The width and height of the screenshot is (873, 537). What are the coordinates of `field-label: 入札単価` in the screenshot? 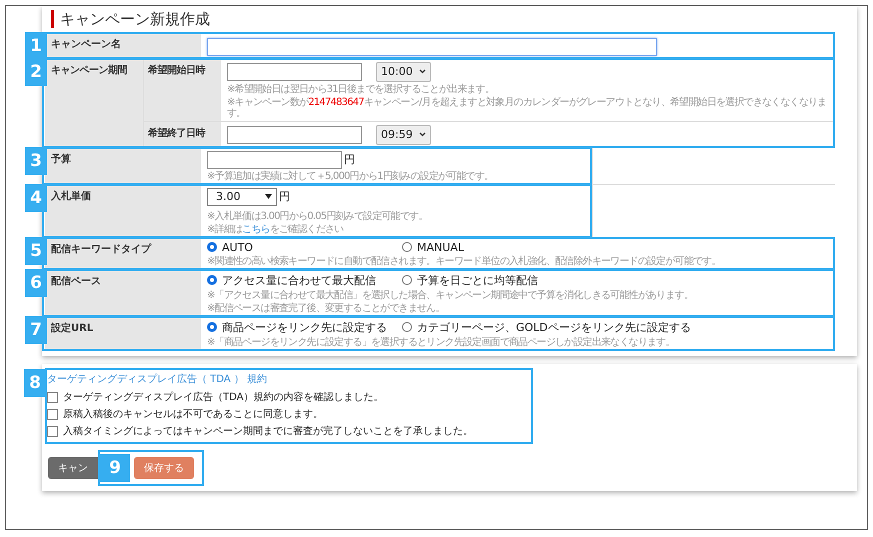 It's located at (123, 210).